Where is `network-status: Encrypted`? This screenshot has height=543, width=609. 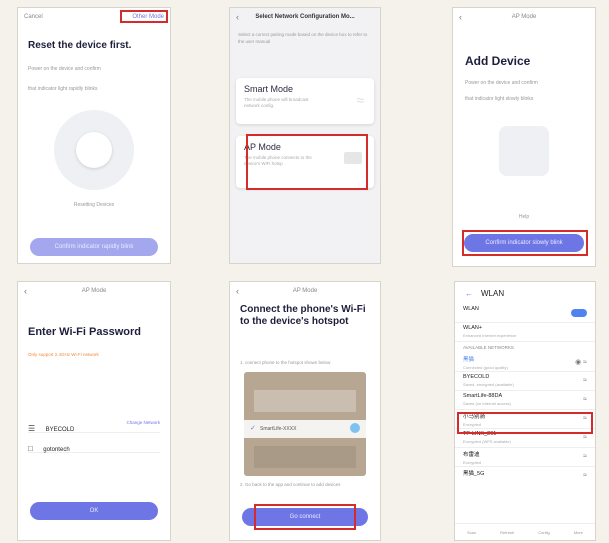
network-status: Encrypted is located at coordinates (472, 462).